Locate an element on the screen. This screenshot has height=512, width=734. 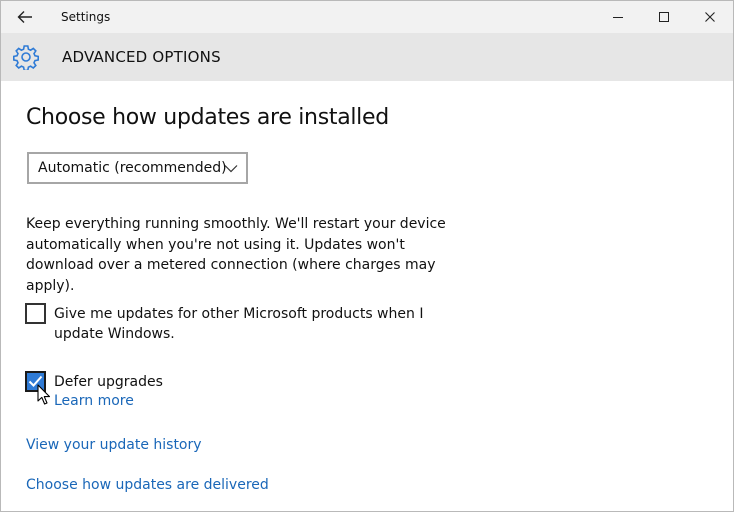
other-products-checkbox is located at coordinates (35, 313).